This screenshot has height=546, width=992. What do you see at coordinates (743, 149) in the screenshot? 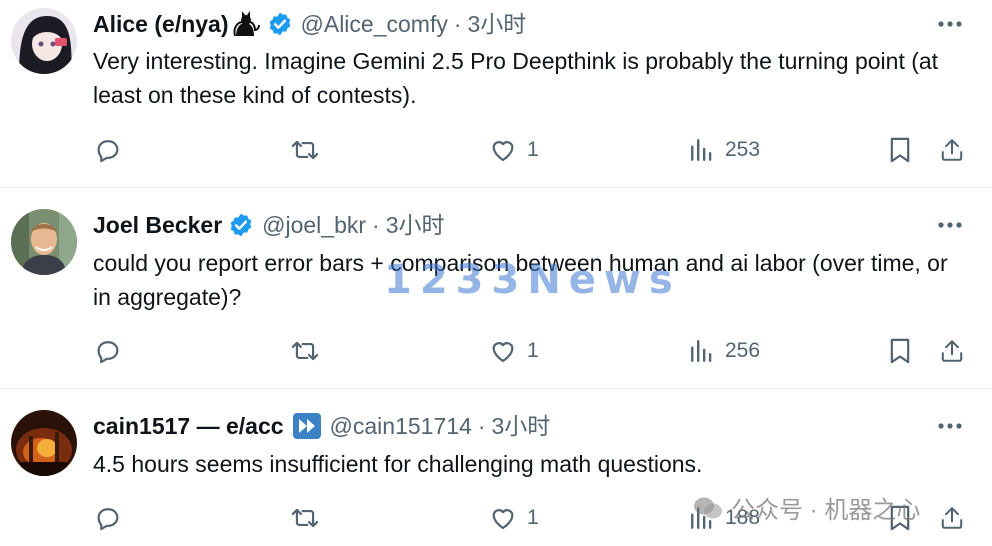
I see `view-count: 253` at bounding box center [743, 149].